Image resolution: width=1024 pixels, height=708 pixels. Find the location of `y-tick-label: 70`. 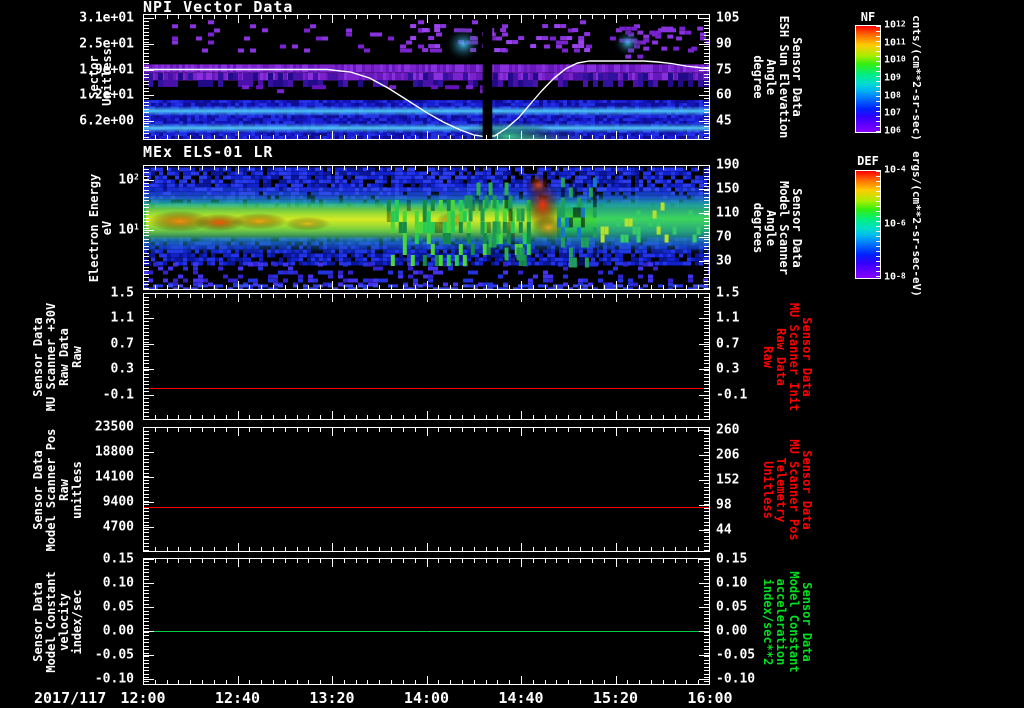

y-tick-label: 70 is located at coordinates (724, 237).